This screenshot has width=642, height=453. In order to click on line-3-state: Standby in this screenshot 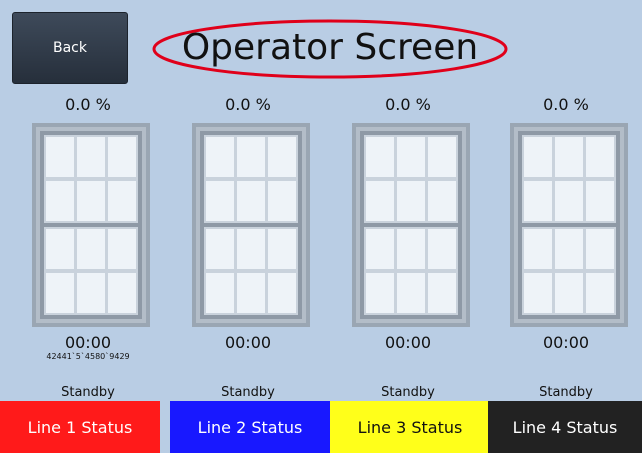, I will do `click(408, 392)`.